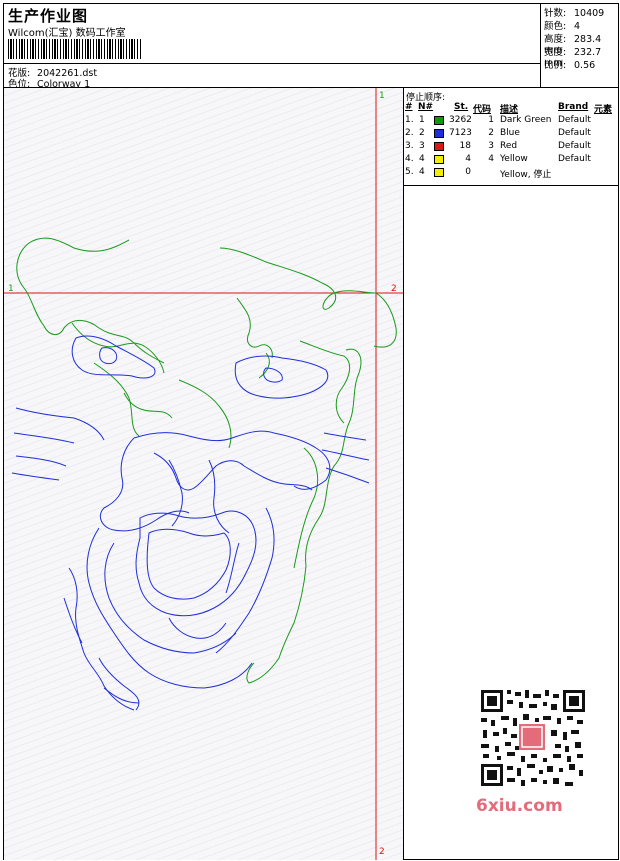 The width and height of the screenshot is (620, 861). What do you see at coordinates (509, 146) in the screenshot?
I see `row-desc: Red` at bounding box center [509, 146].